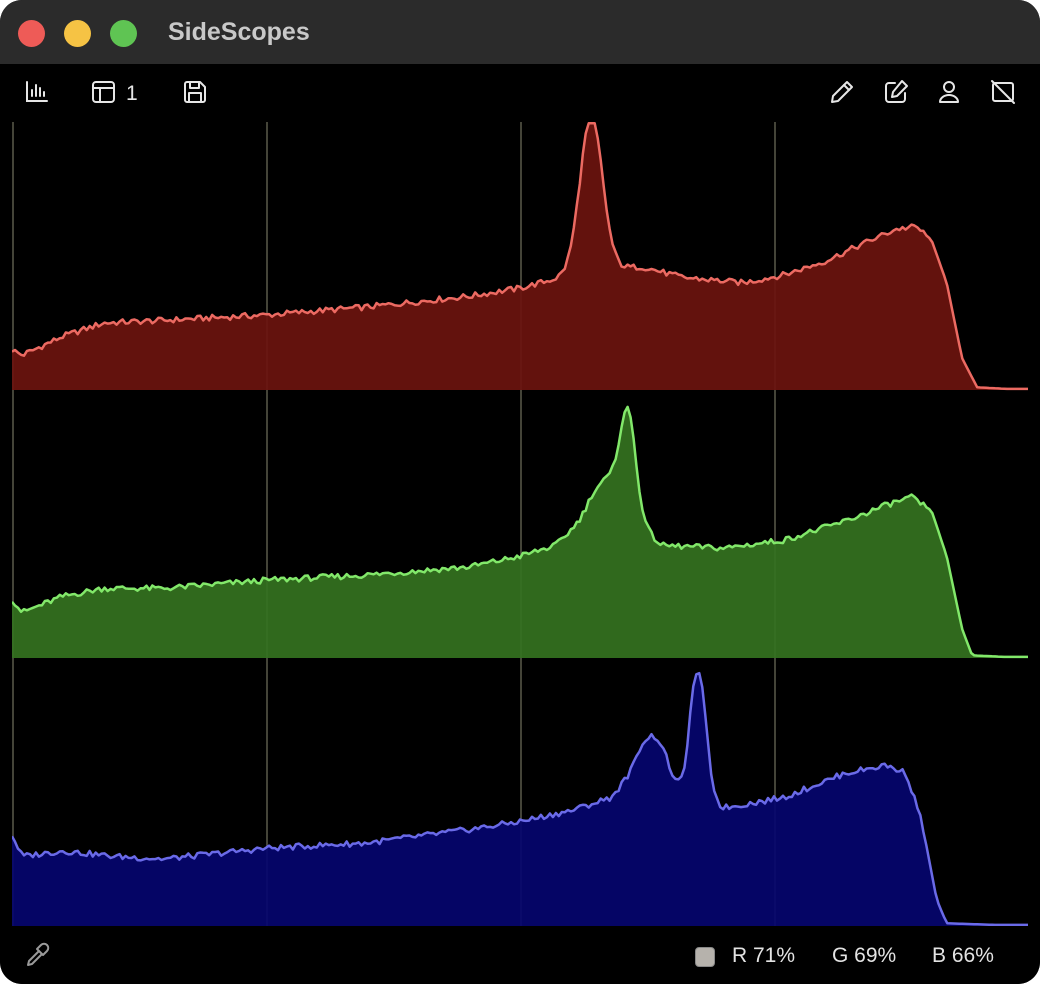 The height and width of the screenshot is (984, 1040). What do you see at coordinates (520, 955) in the screenshot?
I see `status-bar: R 71% G 69% B 66%` at bounding box center [520, 955].